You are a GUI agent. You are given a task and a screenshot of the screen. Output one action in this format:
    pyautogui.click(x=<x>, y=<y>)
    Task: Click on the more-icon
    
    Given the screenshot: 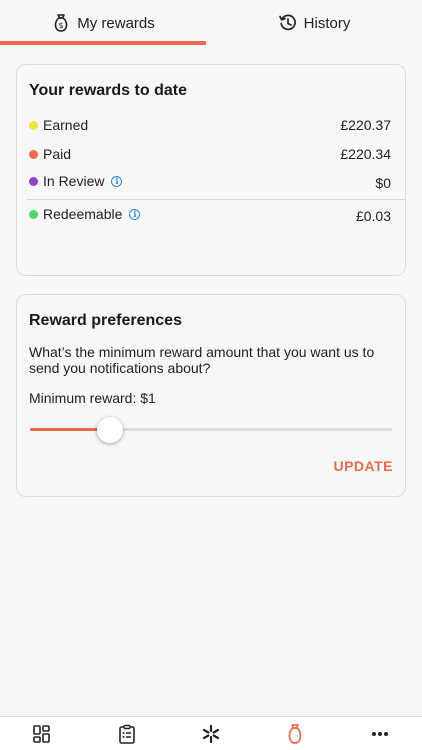 What is the action you would take?
    pyautogui.click(x=379, y=733)
    